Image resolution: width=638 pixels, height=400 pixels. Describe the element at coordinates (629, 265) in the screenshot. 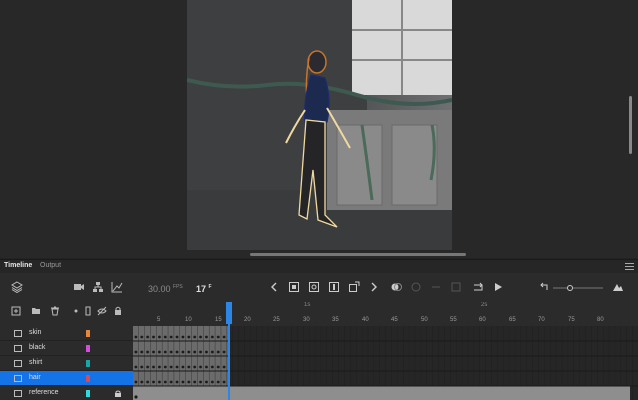

I see `panel-menu-icon` at that location.